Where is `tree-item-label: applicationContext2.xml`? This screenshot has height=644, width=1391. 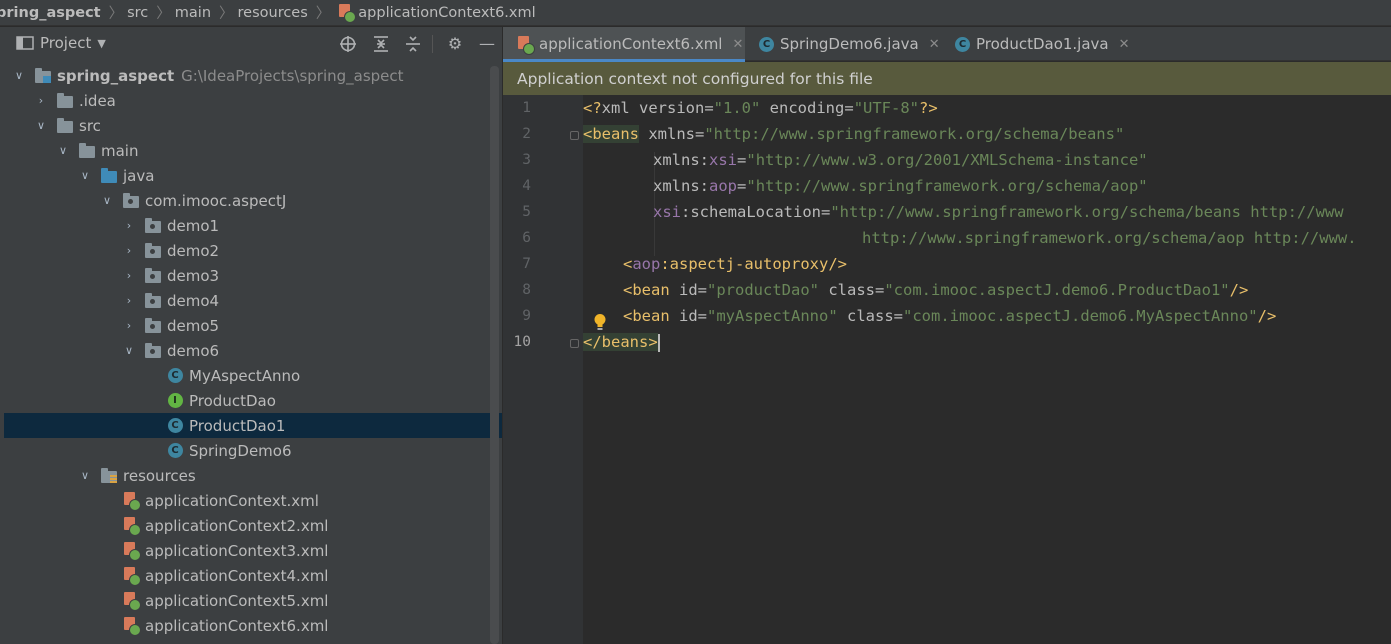 tree-item-label: applicationContext2.xml is located at coordinates (237, 525).